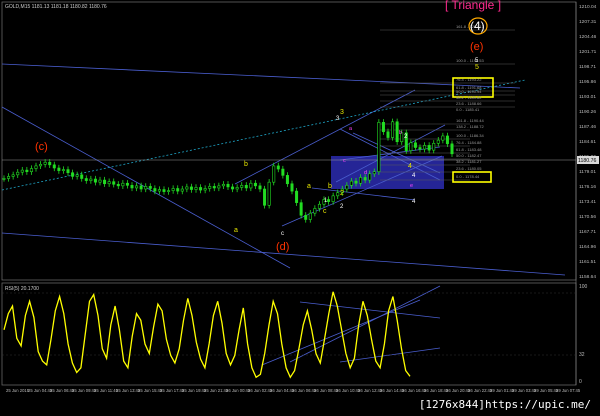 The width and height of the screenshot is (600, 416). Describe the element at coordinates (469, 103) in the screenshot. I see `fib-label: 23.6 - 1188.66` at that location.